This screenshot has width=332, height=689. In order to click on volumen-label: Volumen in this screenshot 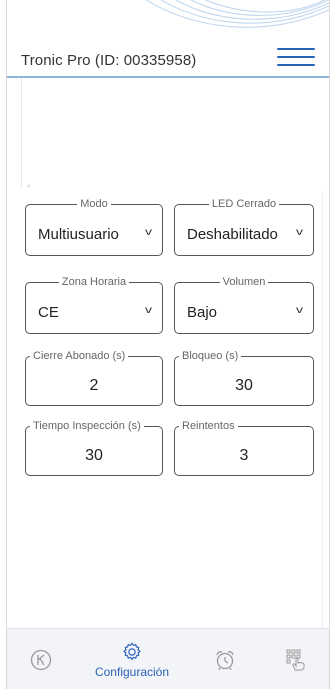, I will do `click(244, 282)`.